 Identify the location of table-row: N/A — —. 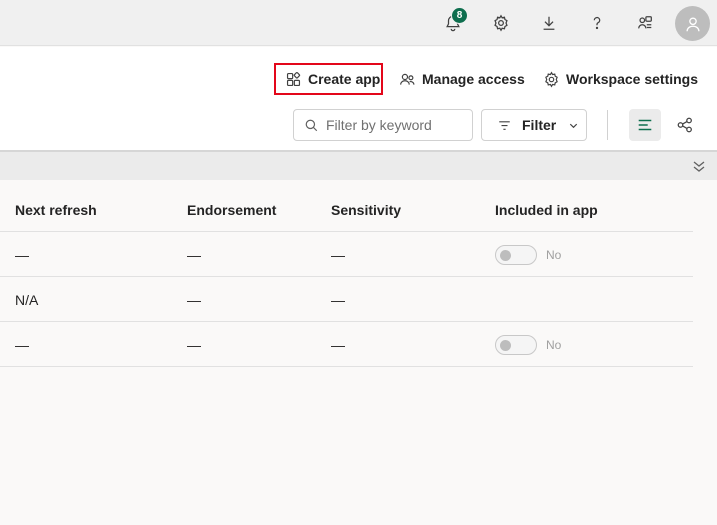
(346, 299).